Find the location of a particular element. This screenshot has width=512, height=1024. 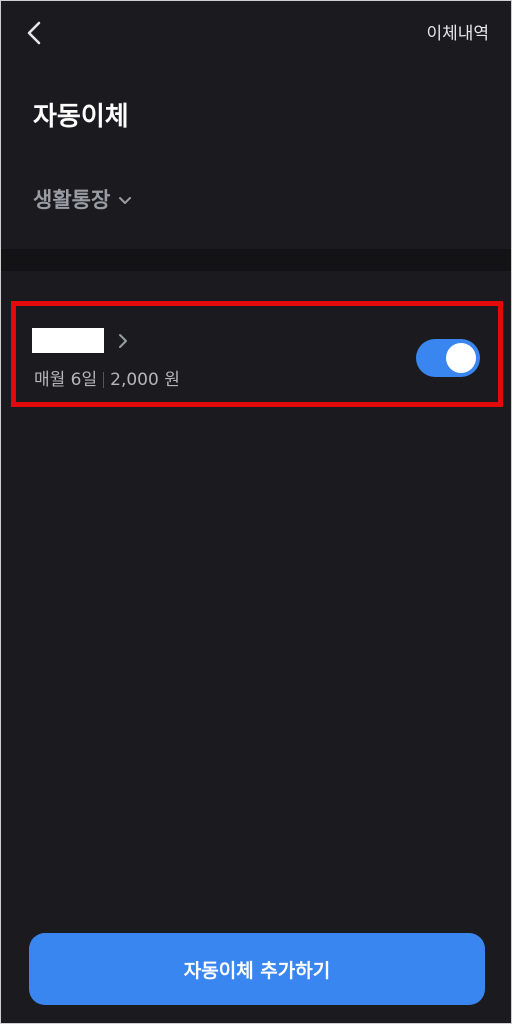

transfer-history-link: 이체내역 is located at coordinates (457, 34).